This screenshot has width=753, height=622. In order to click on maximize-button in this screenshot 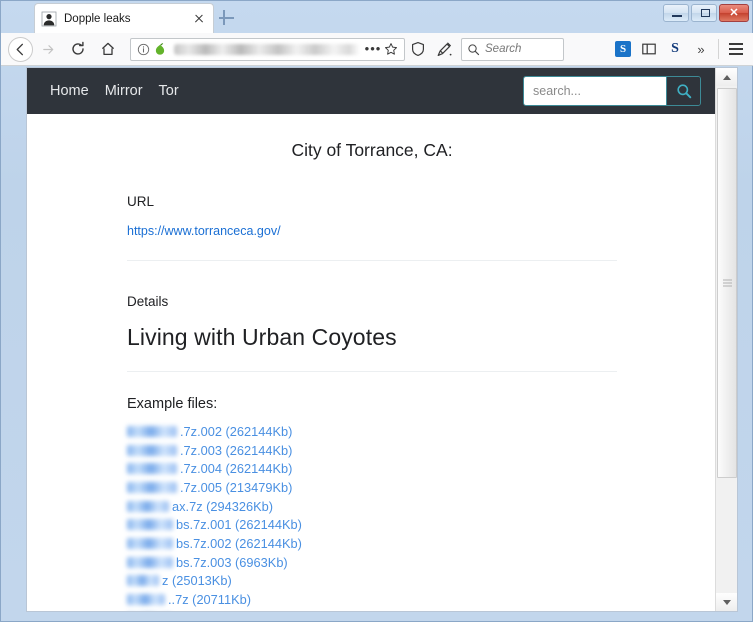, I will do `click(704, 13)`.